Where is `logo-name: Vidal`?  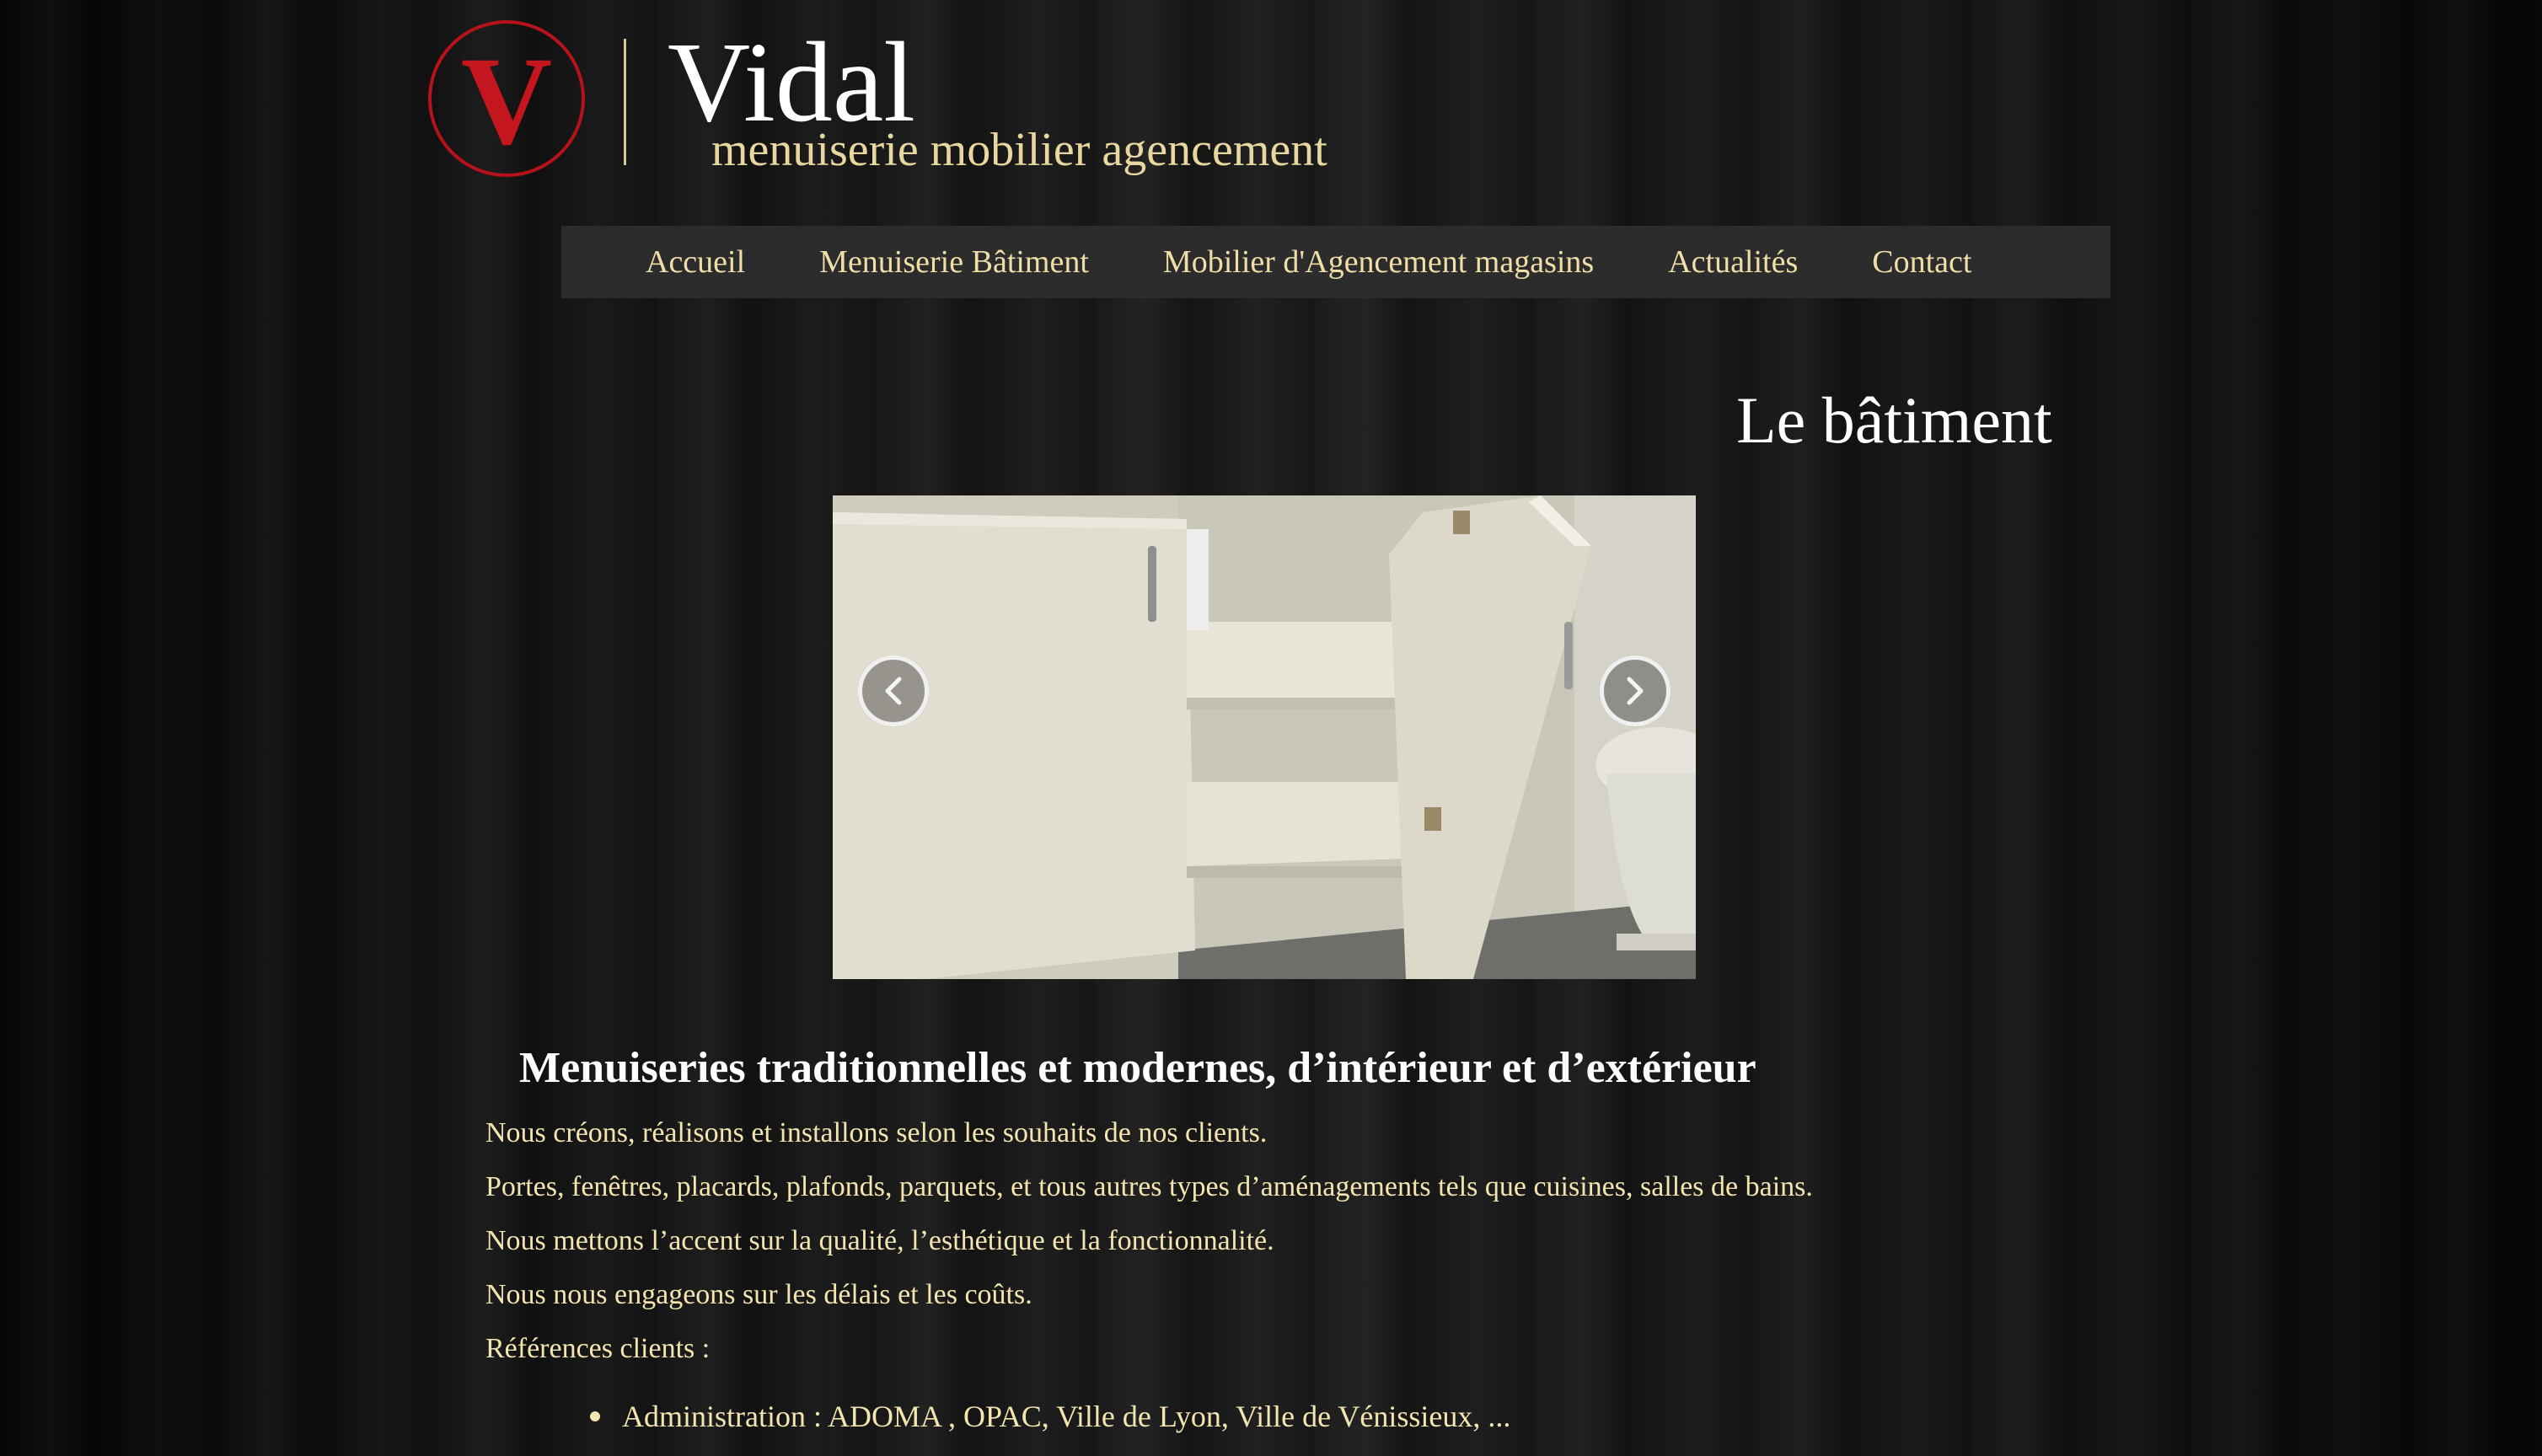
logo-name: Vidal is located at coordinates (791, 82).